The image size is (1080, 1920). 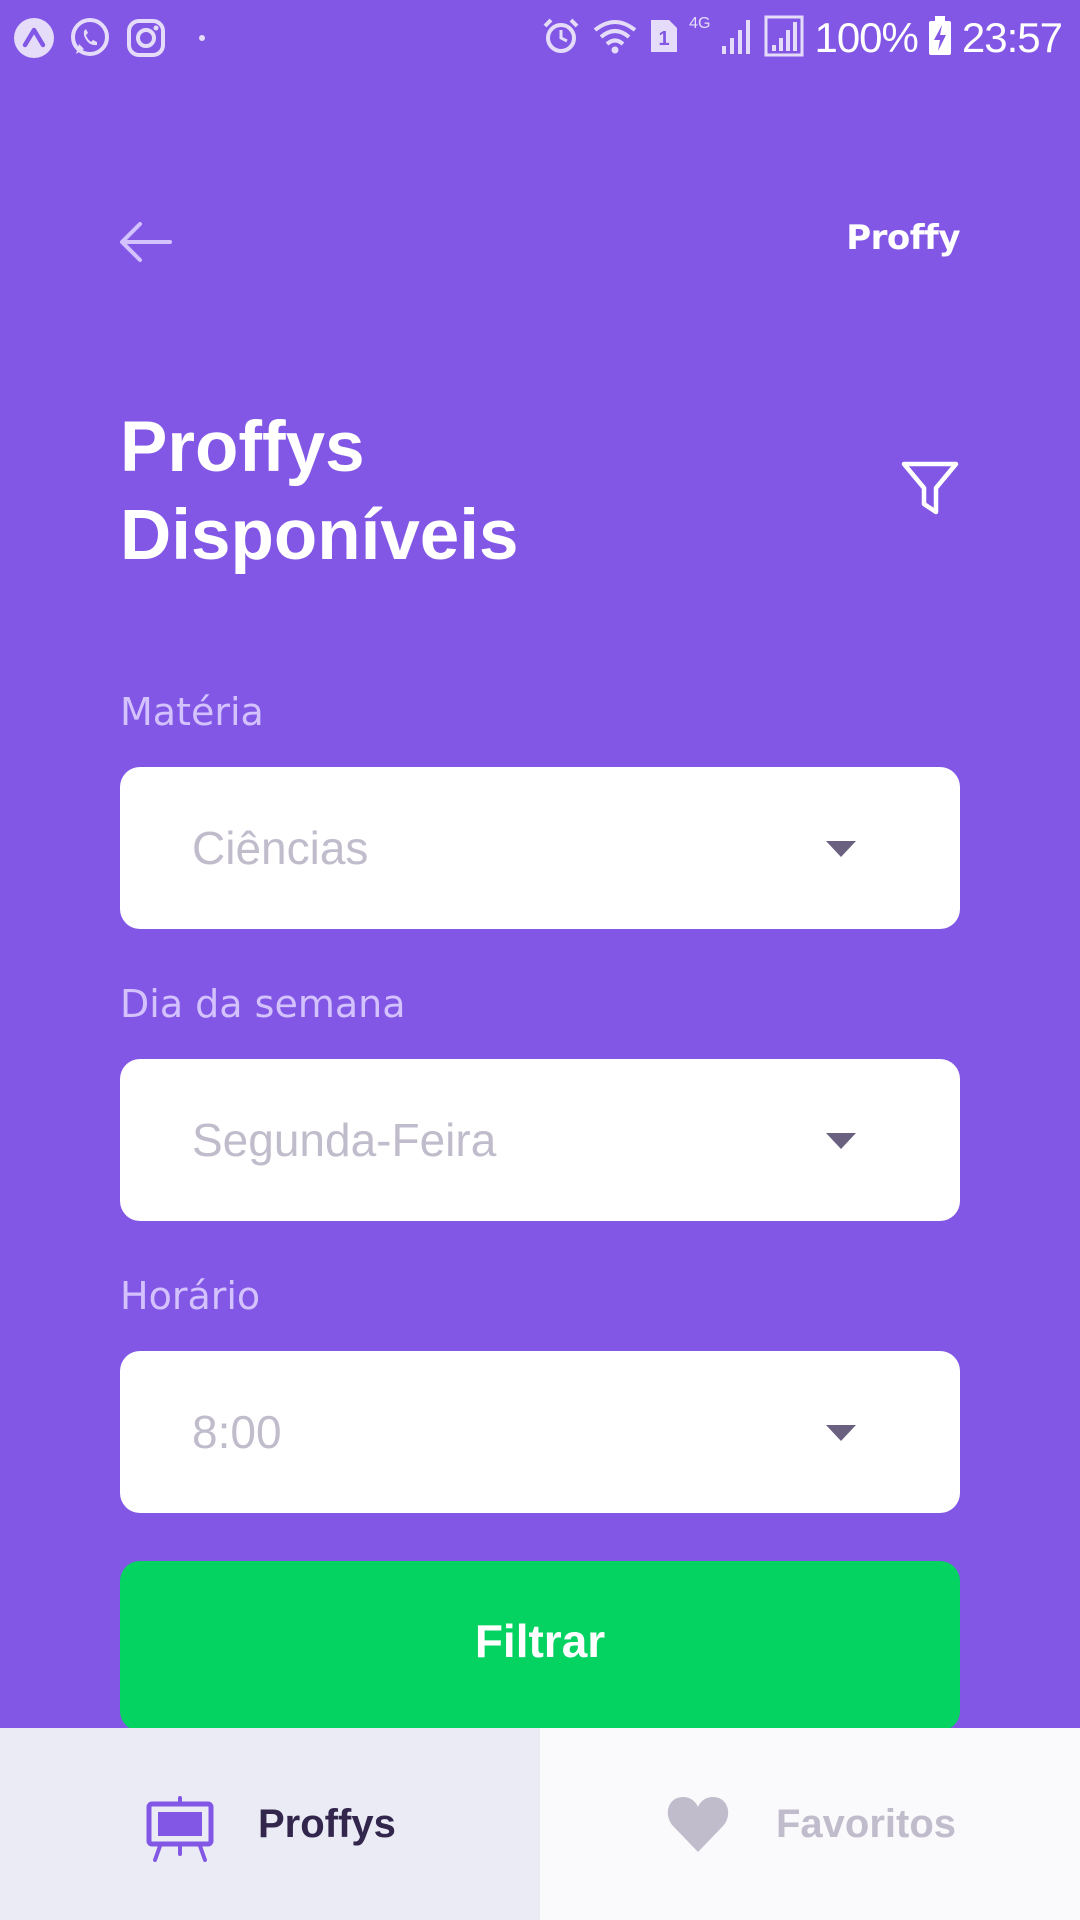 What do you see at coordinates (319, 535) in the screenshot?
I see `page-title-line-2: Disponíveis` at bounding box center [319, 535].